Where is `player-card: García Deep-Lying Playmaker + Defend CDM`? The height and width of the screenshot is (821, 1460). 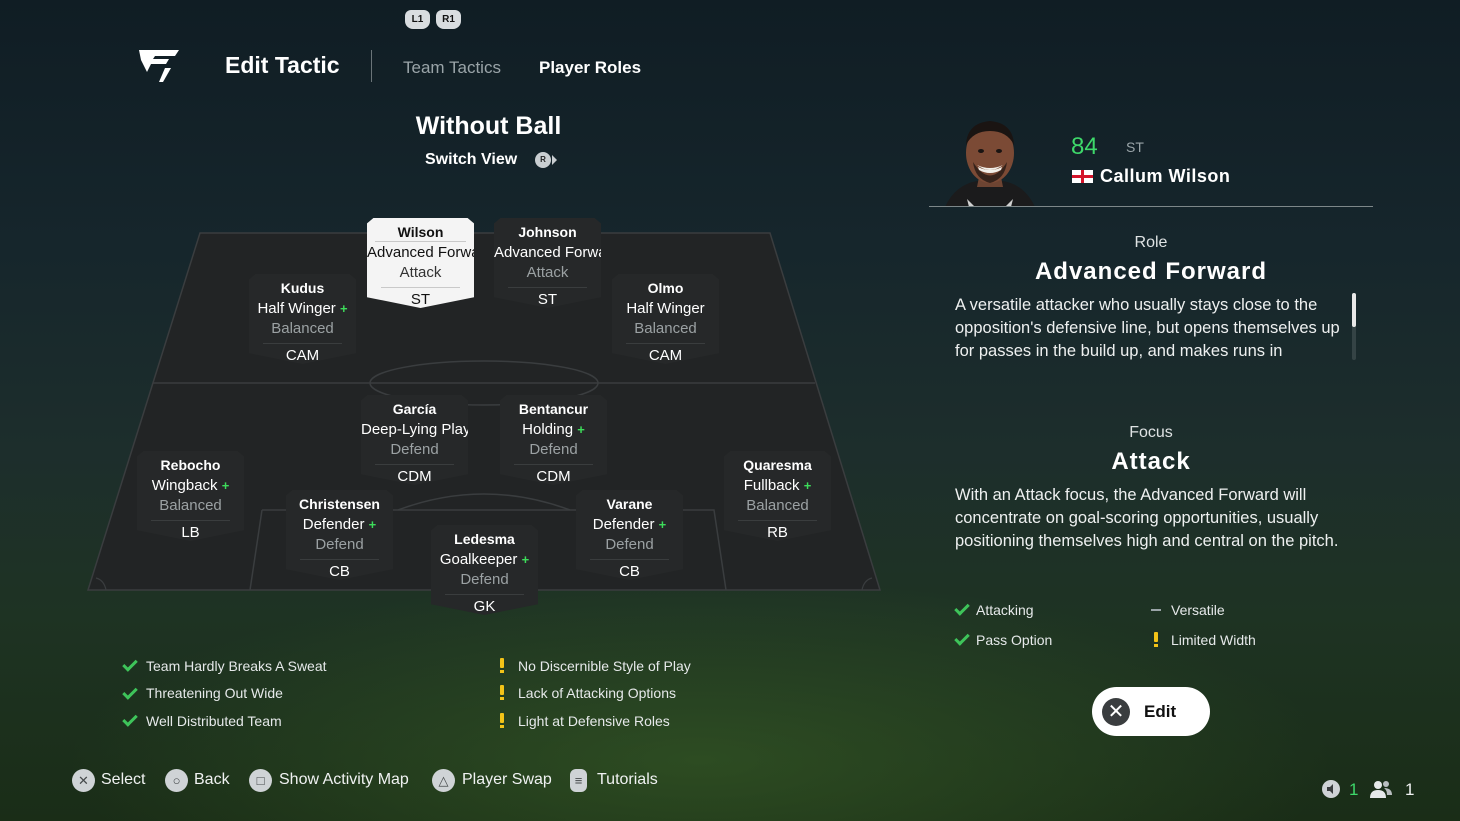 player-card: García Deep-Lying Playmaker + Defend CDM is located at coordinates (414, 440).